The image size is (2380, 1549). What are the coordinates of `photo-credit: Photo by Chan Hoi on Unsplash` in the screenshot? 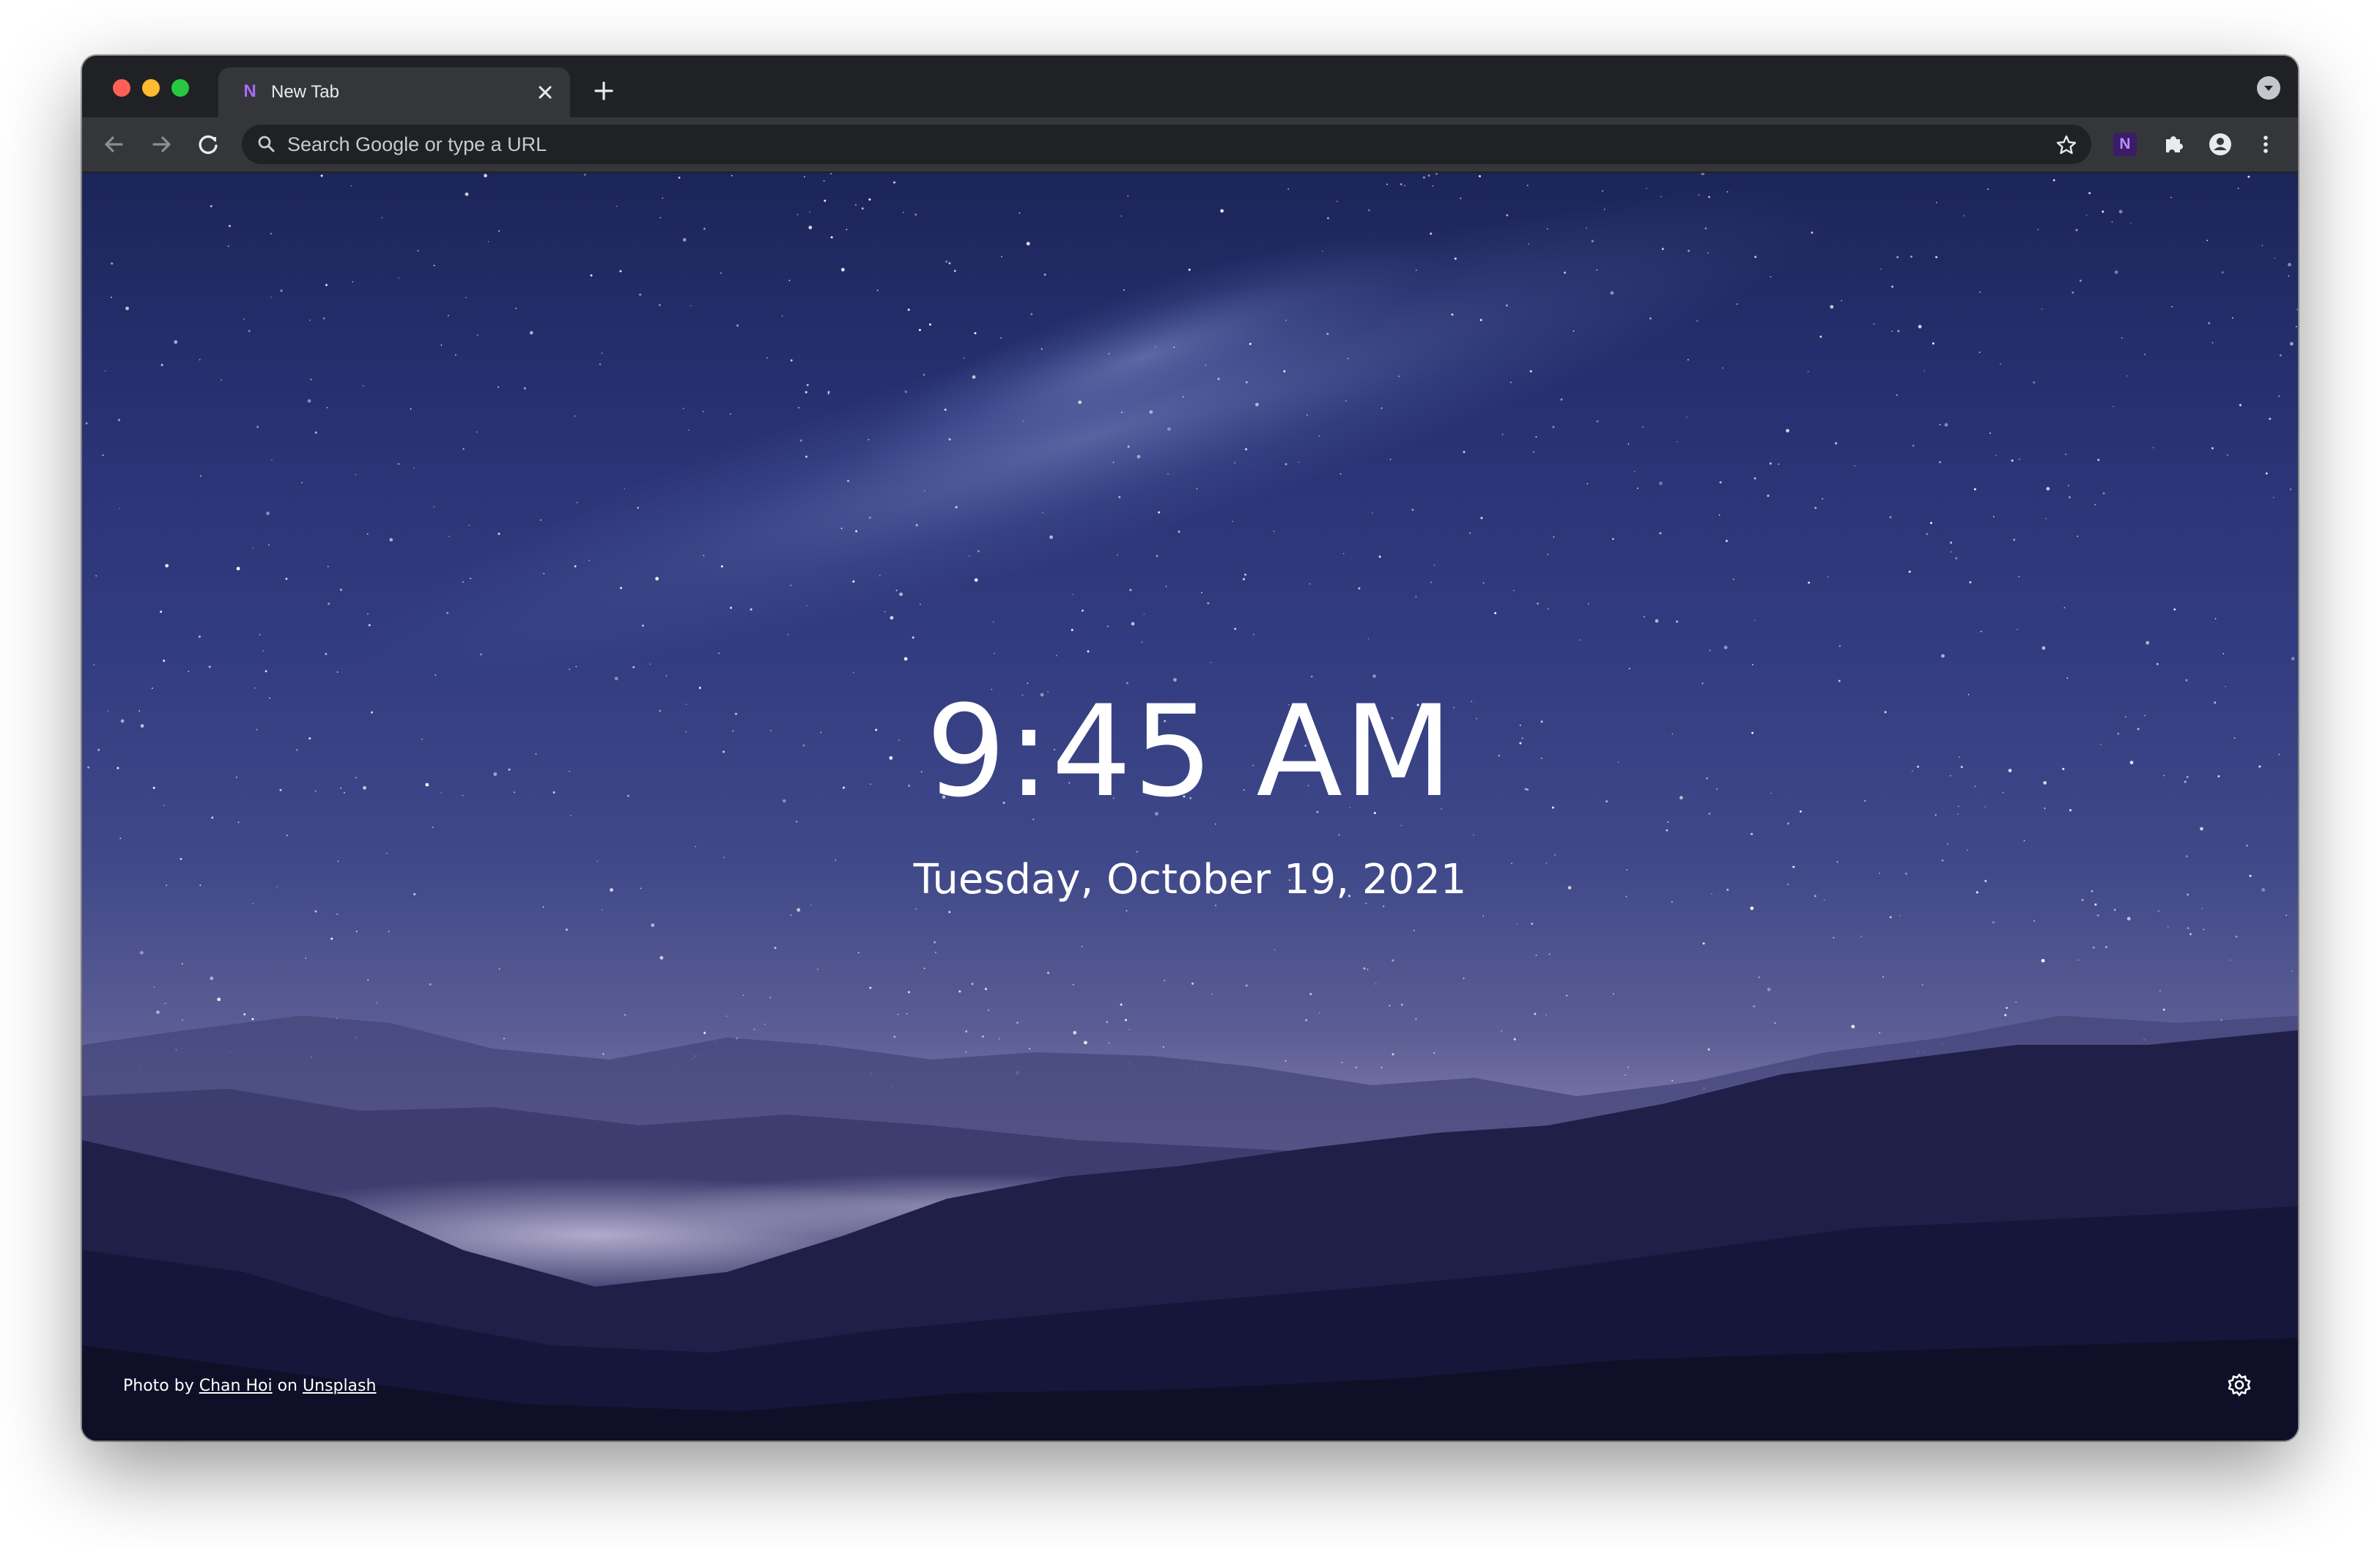 It's located at (249, 1386).